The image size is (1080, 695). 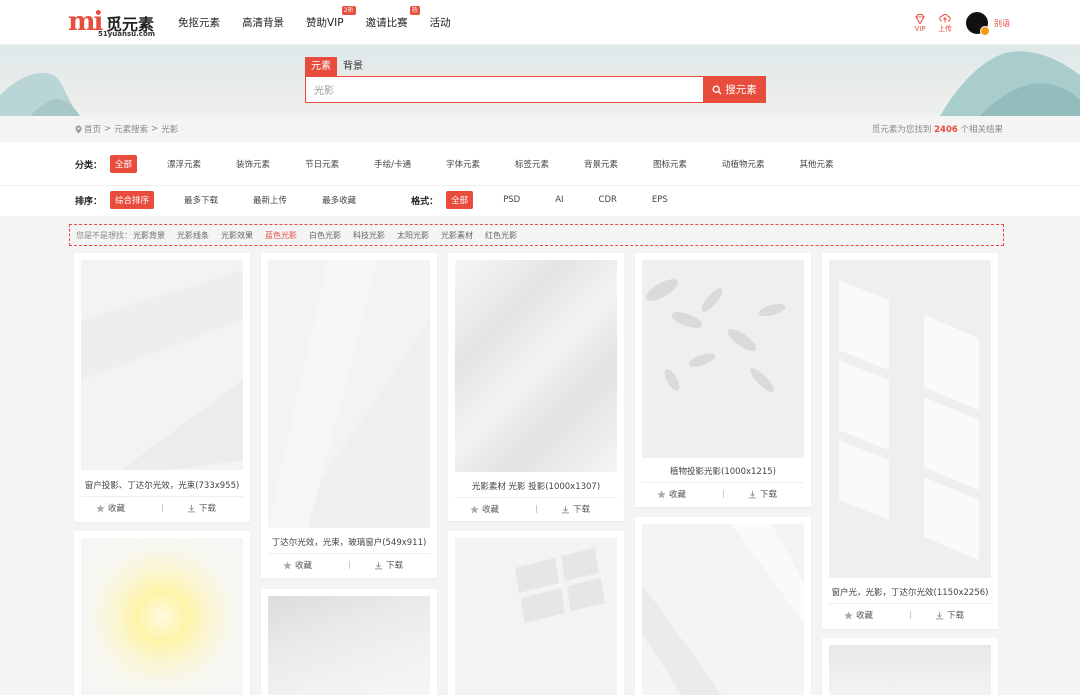 What do you see at coordinates (817, 164) in the screenshot?
I see `category-option: 其他元素` at bounding box center [817, 164].